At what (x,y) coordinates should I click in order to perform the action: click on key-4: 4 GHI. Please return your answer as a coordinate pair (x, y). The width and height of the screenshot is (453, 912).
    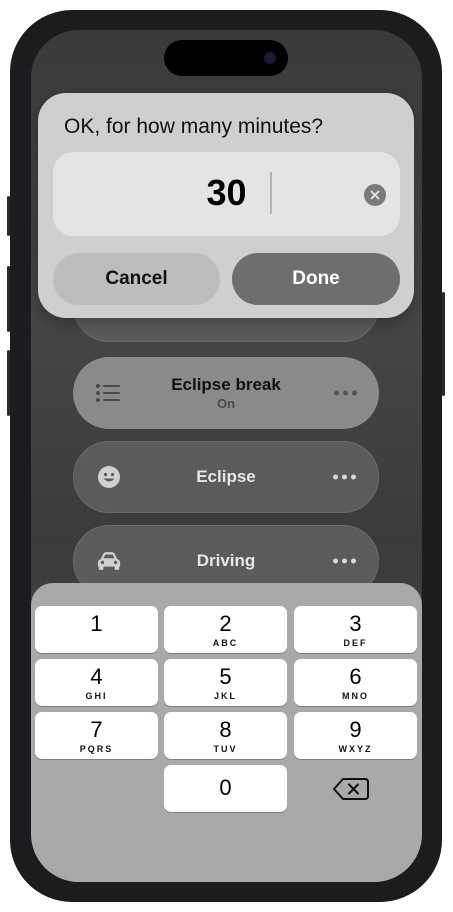
    Looking at the image, I should click on (96, 682).